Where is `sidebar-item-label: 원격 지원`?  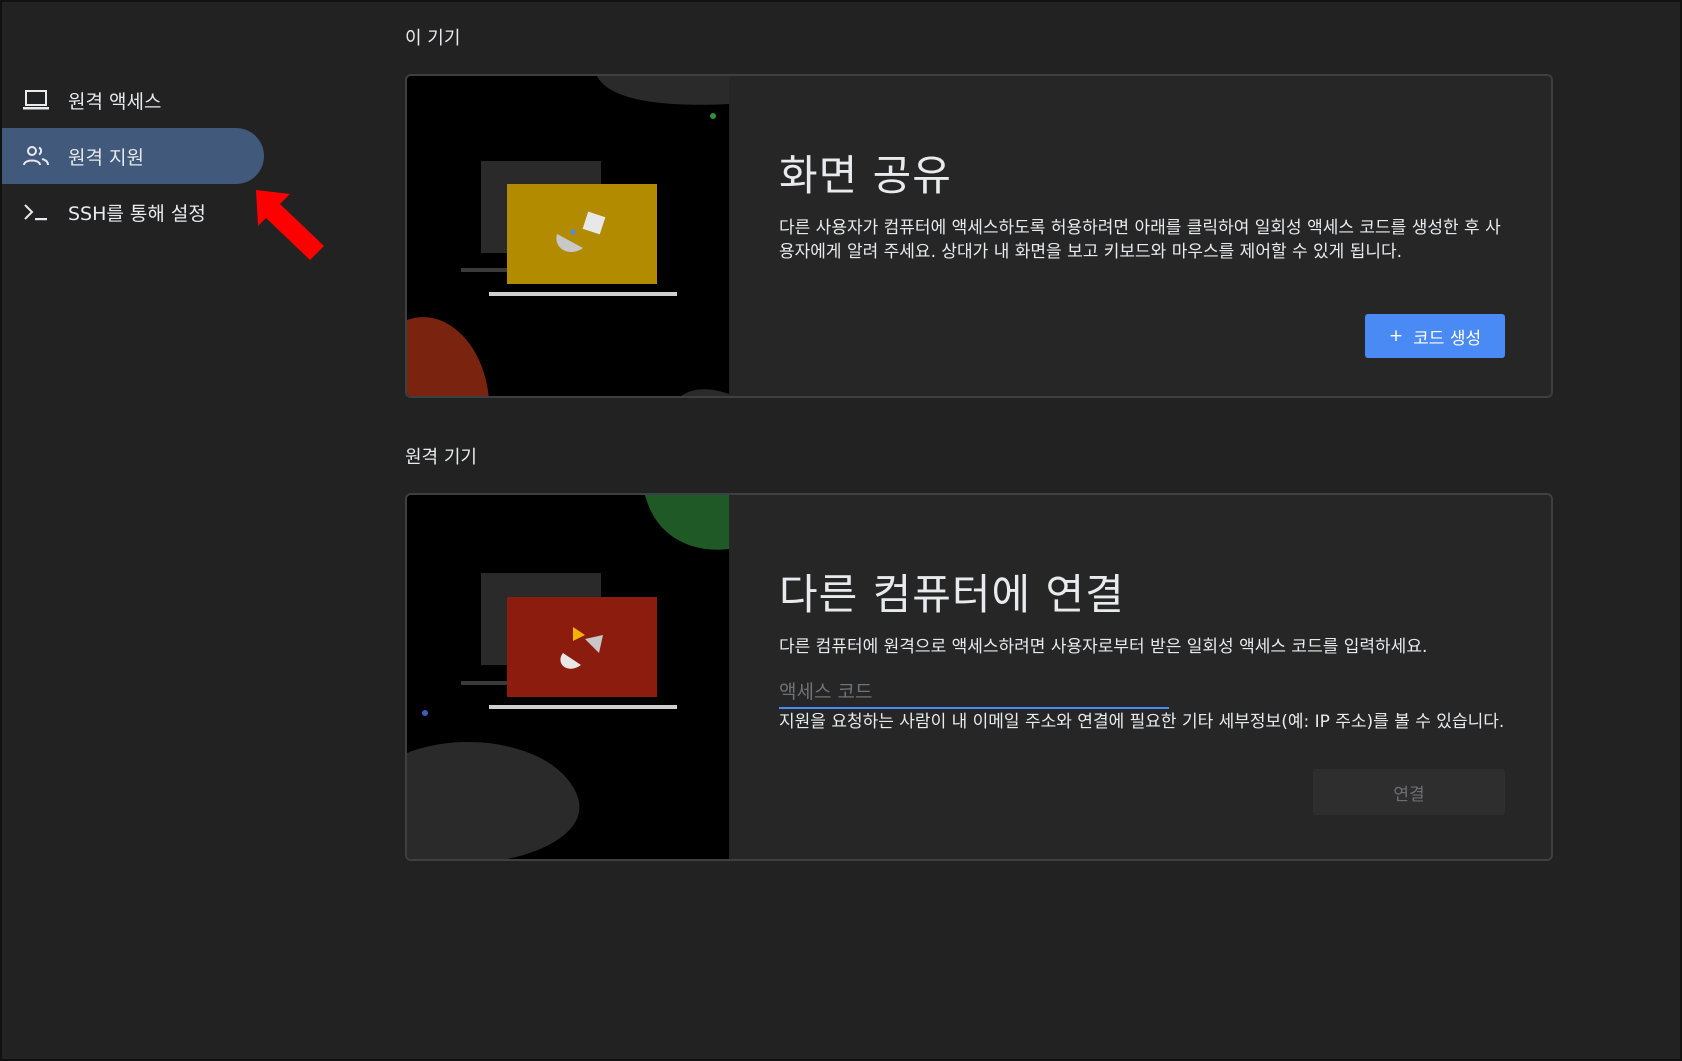
sidebar-item-label: 원격 지원 is located at coordinates (106, 157).